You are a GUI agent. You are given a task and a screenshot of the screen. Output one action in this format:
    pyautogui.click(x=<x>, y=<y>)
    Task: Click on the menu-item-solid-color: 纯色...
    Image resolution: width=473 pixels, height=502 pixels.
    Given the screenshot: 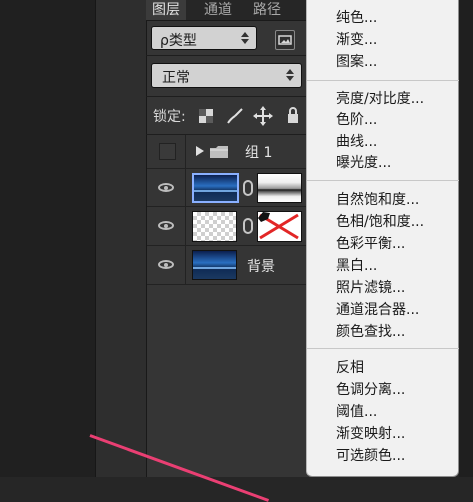 What is the action you would take?
    pyautogui.click(x=356, y=18)
    